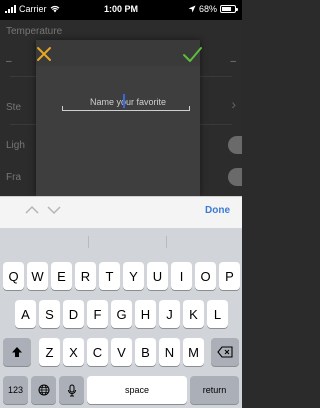  I want to click on globe-key, so click(43, 390).